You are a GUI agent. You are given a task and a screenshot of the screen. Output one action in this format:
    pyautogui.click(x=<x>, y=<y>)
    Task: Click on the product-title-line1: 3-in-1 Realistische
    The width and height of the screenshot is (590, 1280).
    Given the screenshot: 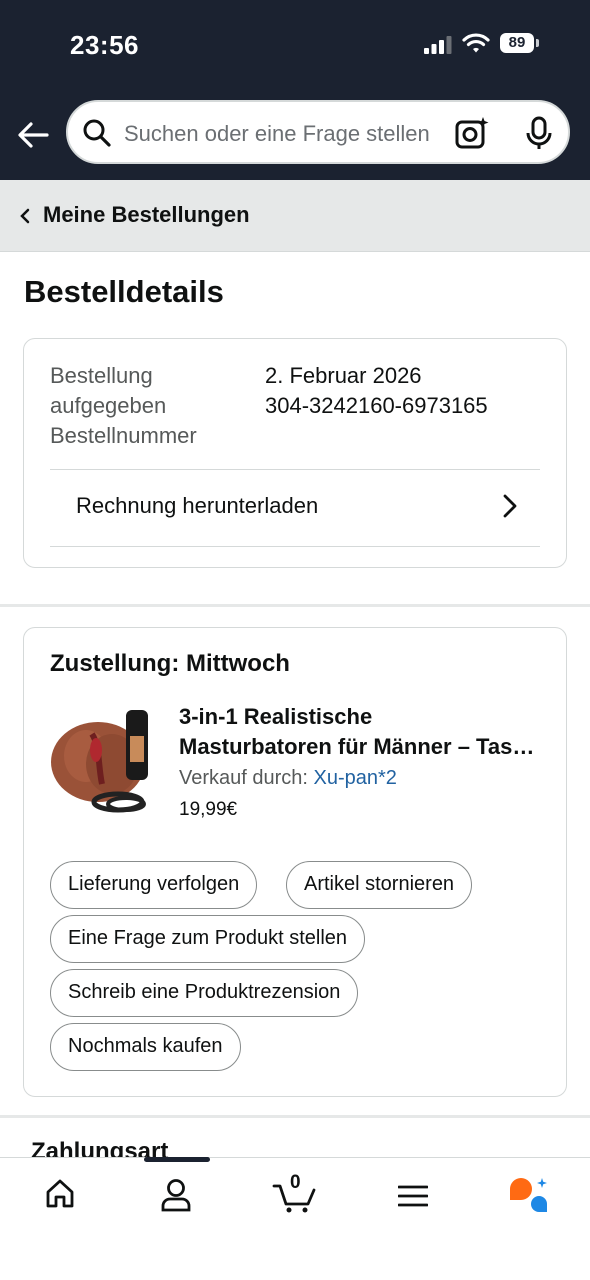 What is the action you would take?
    pyautogui.click(x=359, y=717)
    